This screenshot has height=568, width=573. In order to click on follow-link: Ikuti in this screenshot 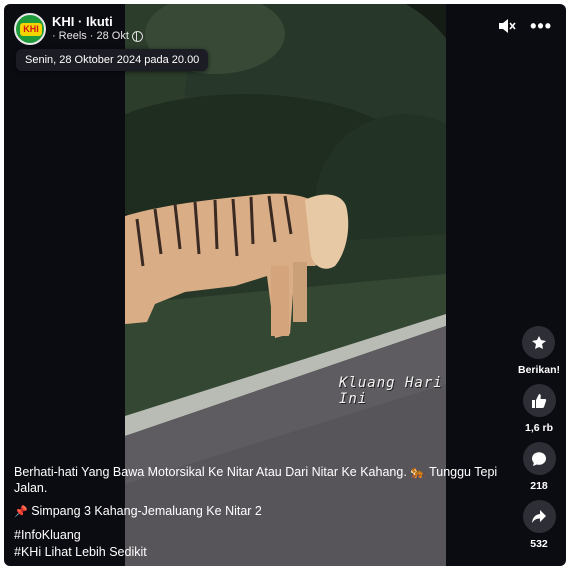, I will do `click(99, 21)`.